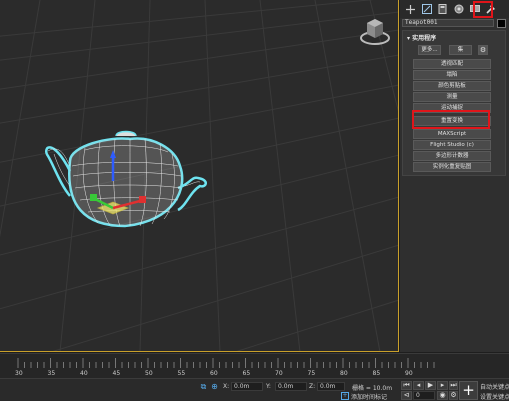 Image resolution: width=509 pixels, height=401 pixels. What do you see at coordinates (369, 396) in the screenshot?
I see `add-time-tag-label: 添加时间标记` at bounding box center [369, 396].